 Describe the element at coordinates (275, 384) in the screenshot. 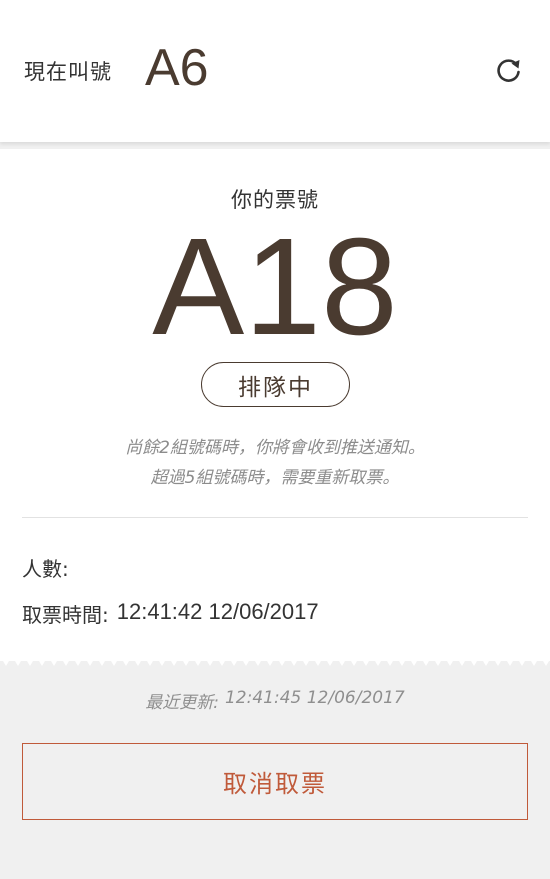

I see `status-badge: 排隊中` at that location.